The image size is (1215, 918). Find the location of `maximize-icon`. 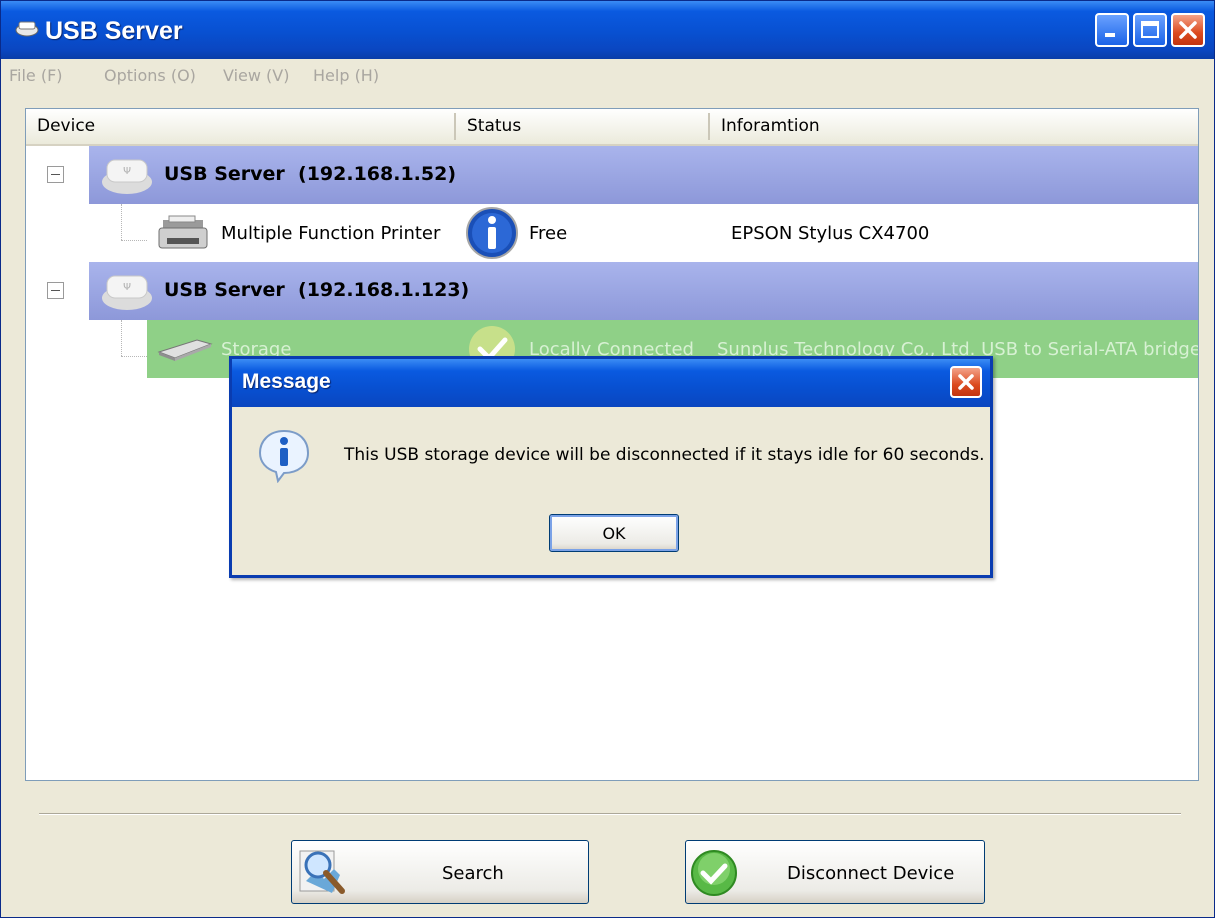

maximize-icon is located at coordinates (1150, 29).